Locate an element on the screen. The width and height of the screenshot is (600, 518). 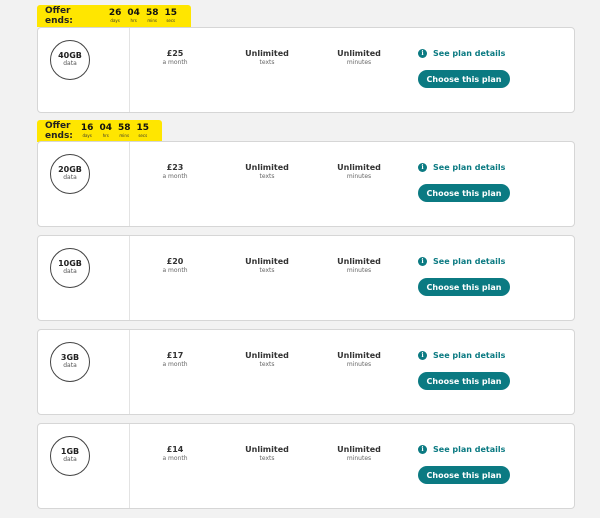
price: £17 a month is located at coordinates (175, 359).